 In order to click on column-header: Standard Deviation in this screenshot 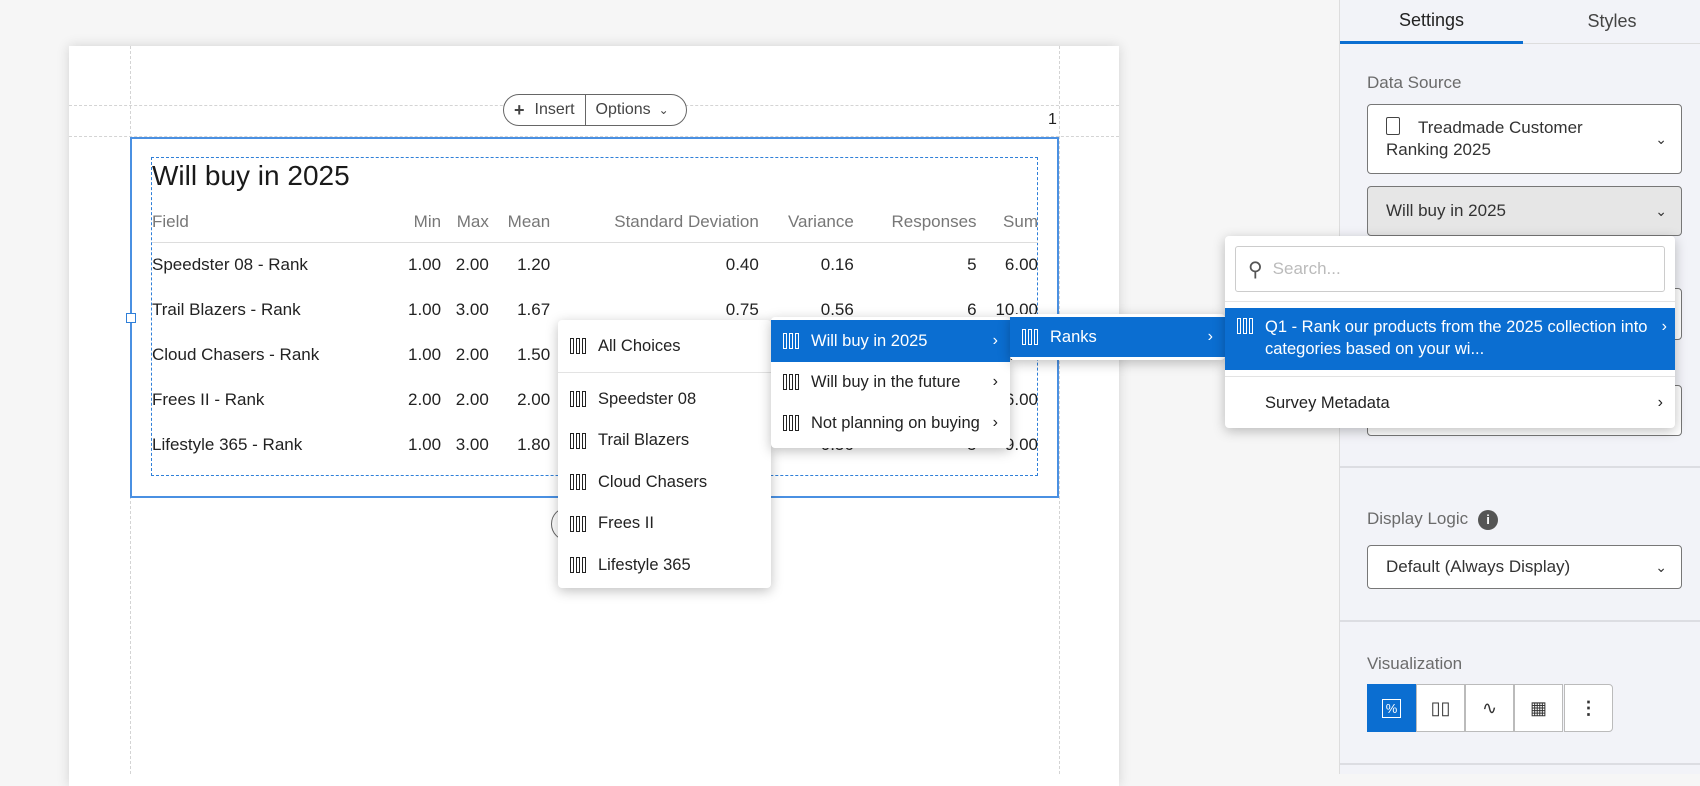, I will do `click(654, 222)`.